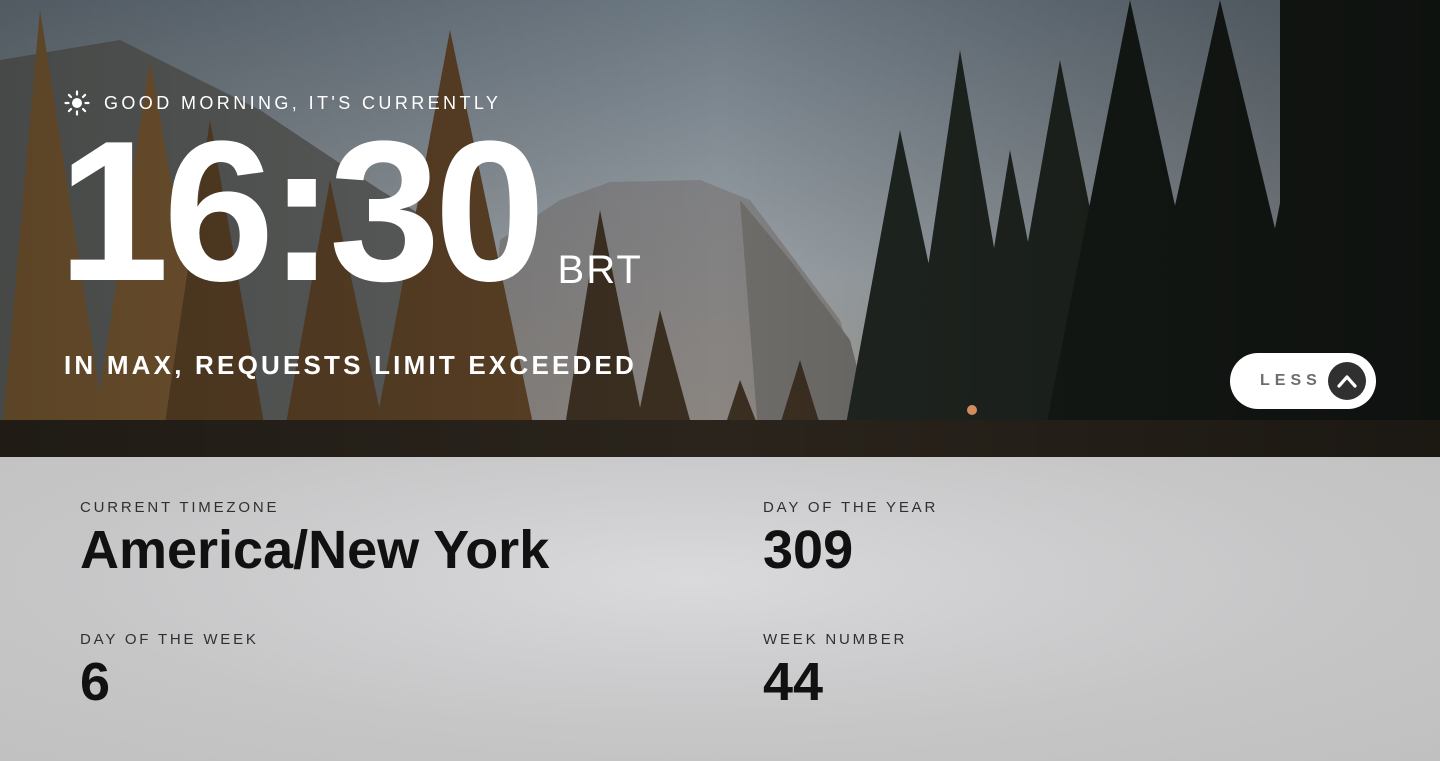  Describe the element at coordinates (180, 507) in the screenshot. I see `detail-timezone-label: CURRENT TIMEZONE` at that location.